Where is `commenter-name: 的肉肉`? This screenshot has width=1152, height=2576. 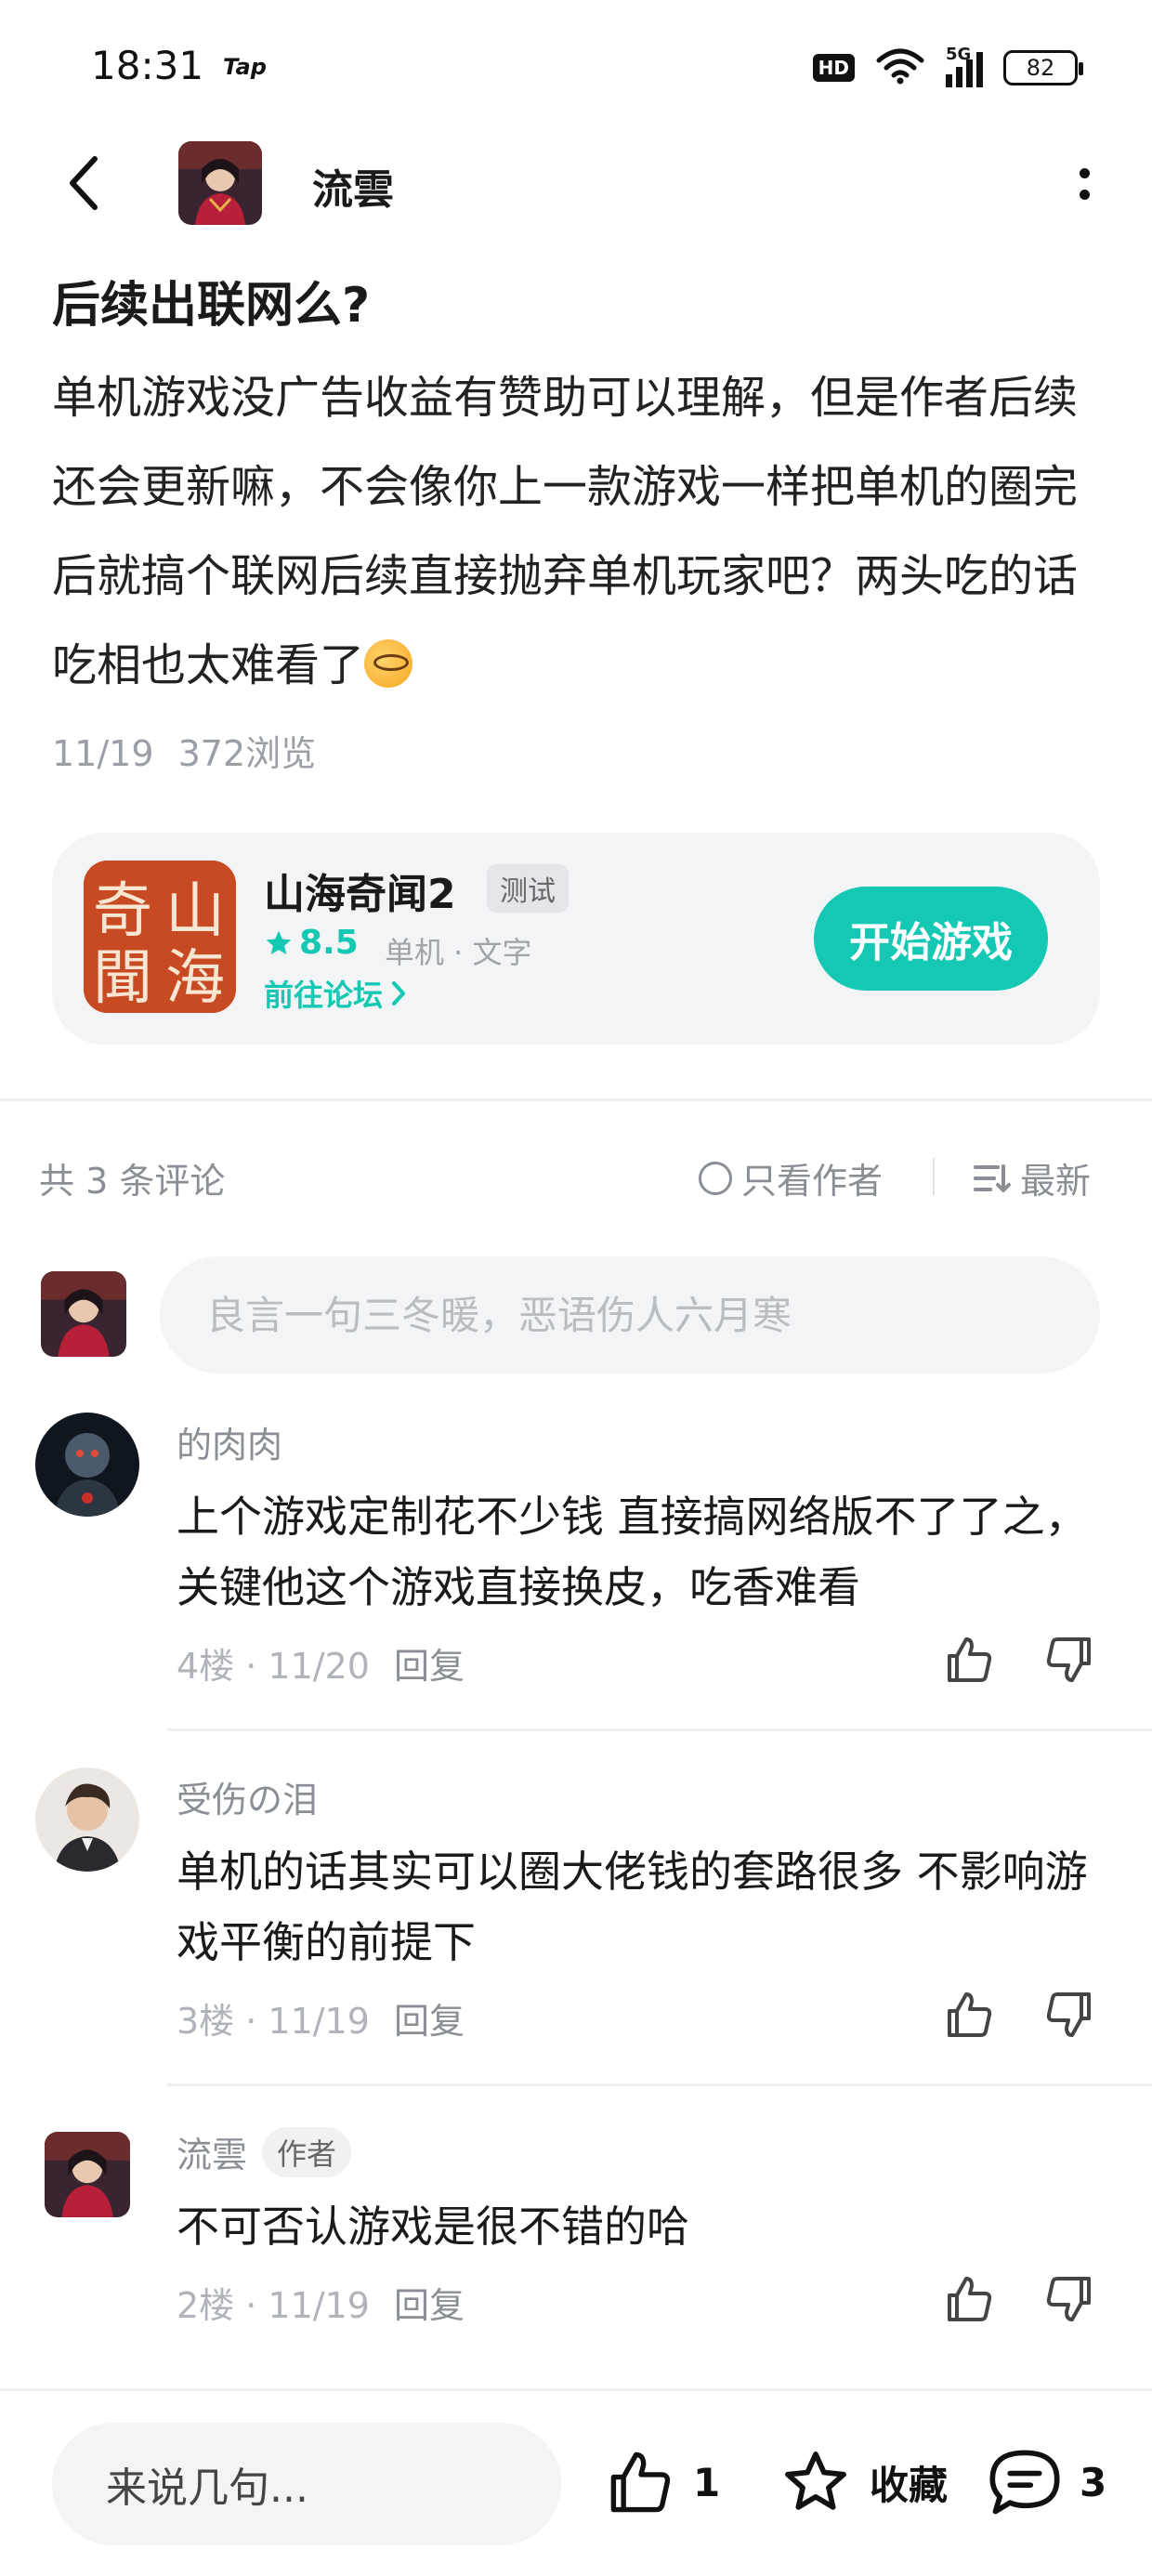
commenter-name: 的肉肉 is located at coordinates (229, 1441).